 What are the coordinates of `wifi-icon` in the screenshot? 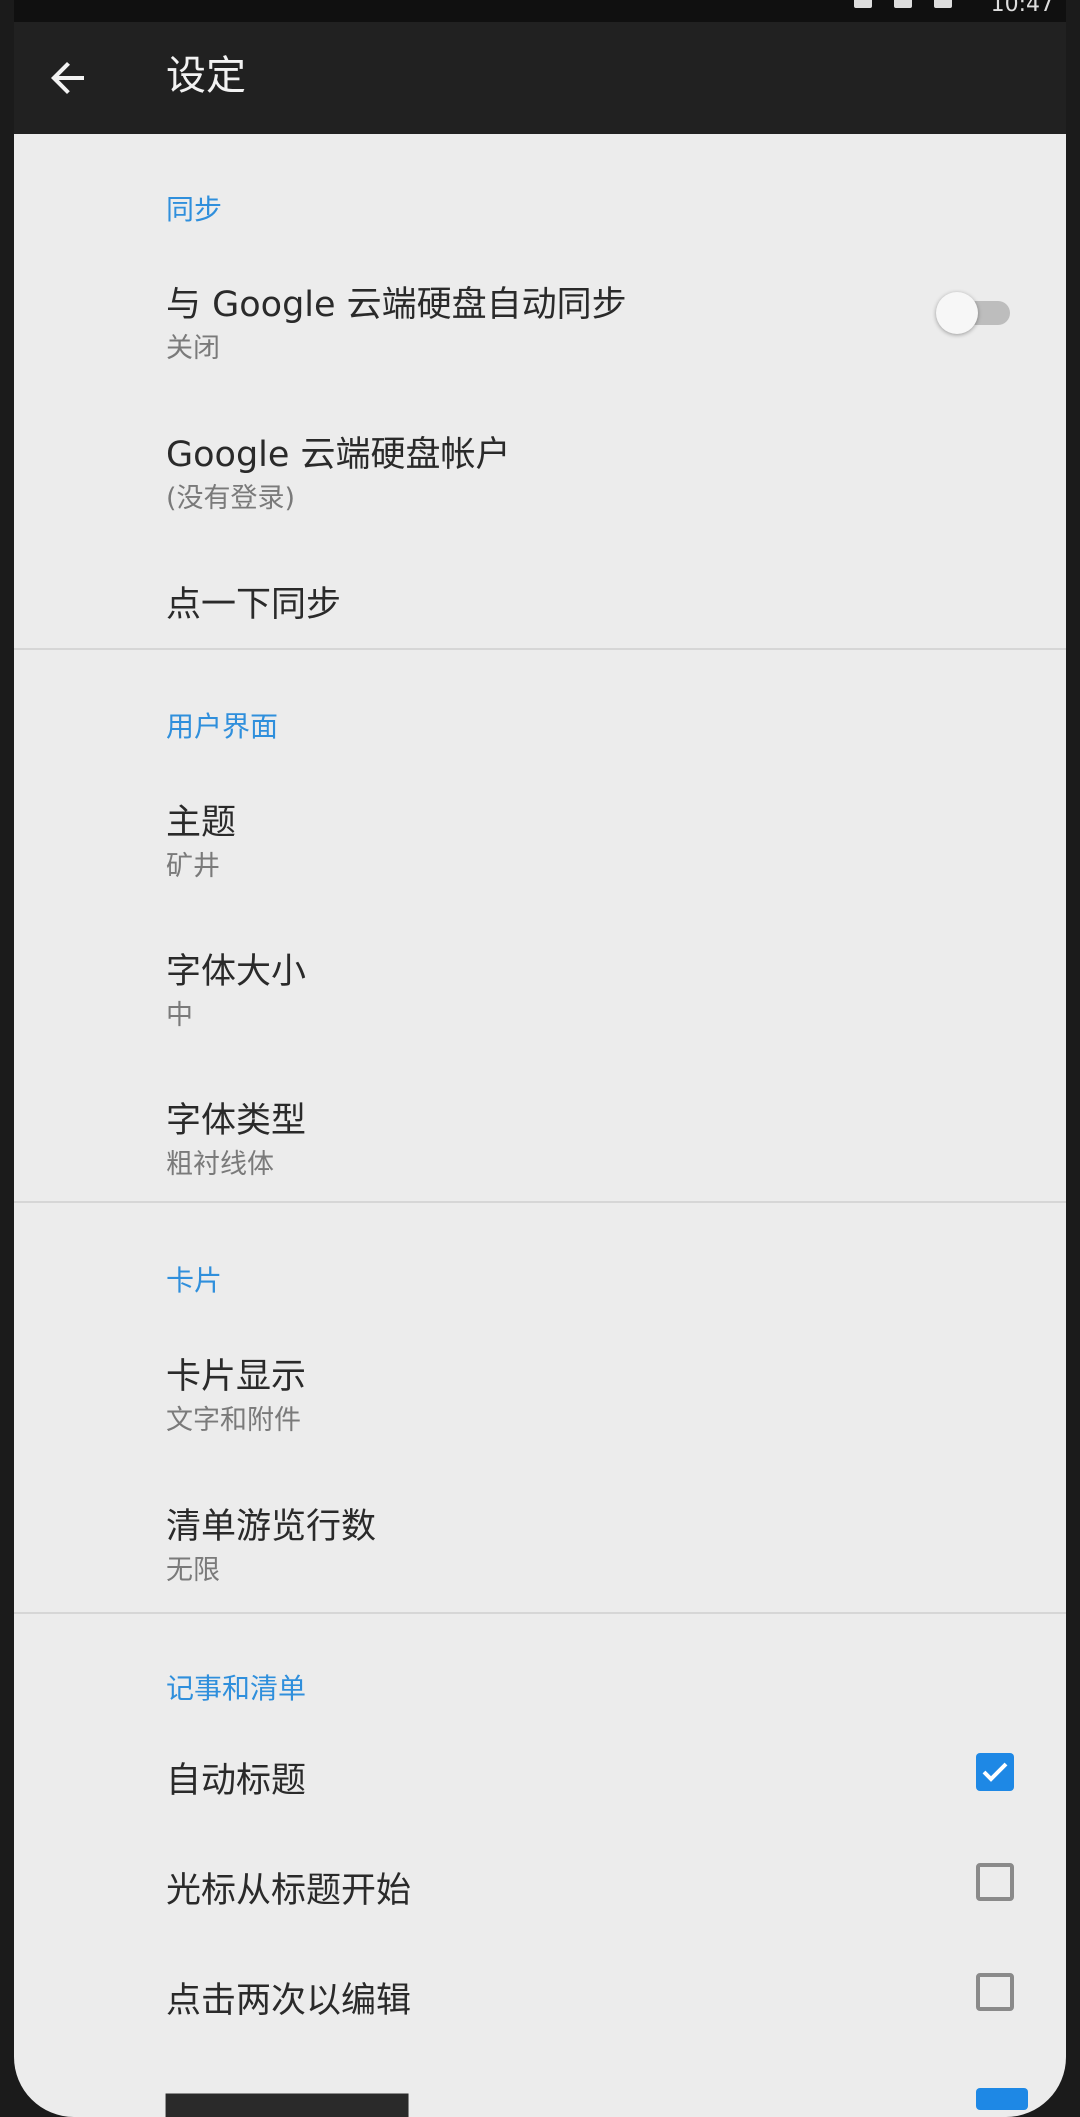 It's located at (863, 4).